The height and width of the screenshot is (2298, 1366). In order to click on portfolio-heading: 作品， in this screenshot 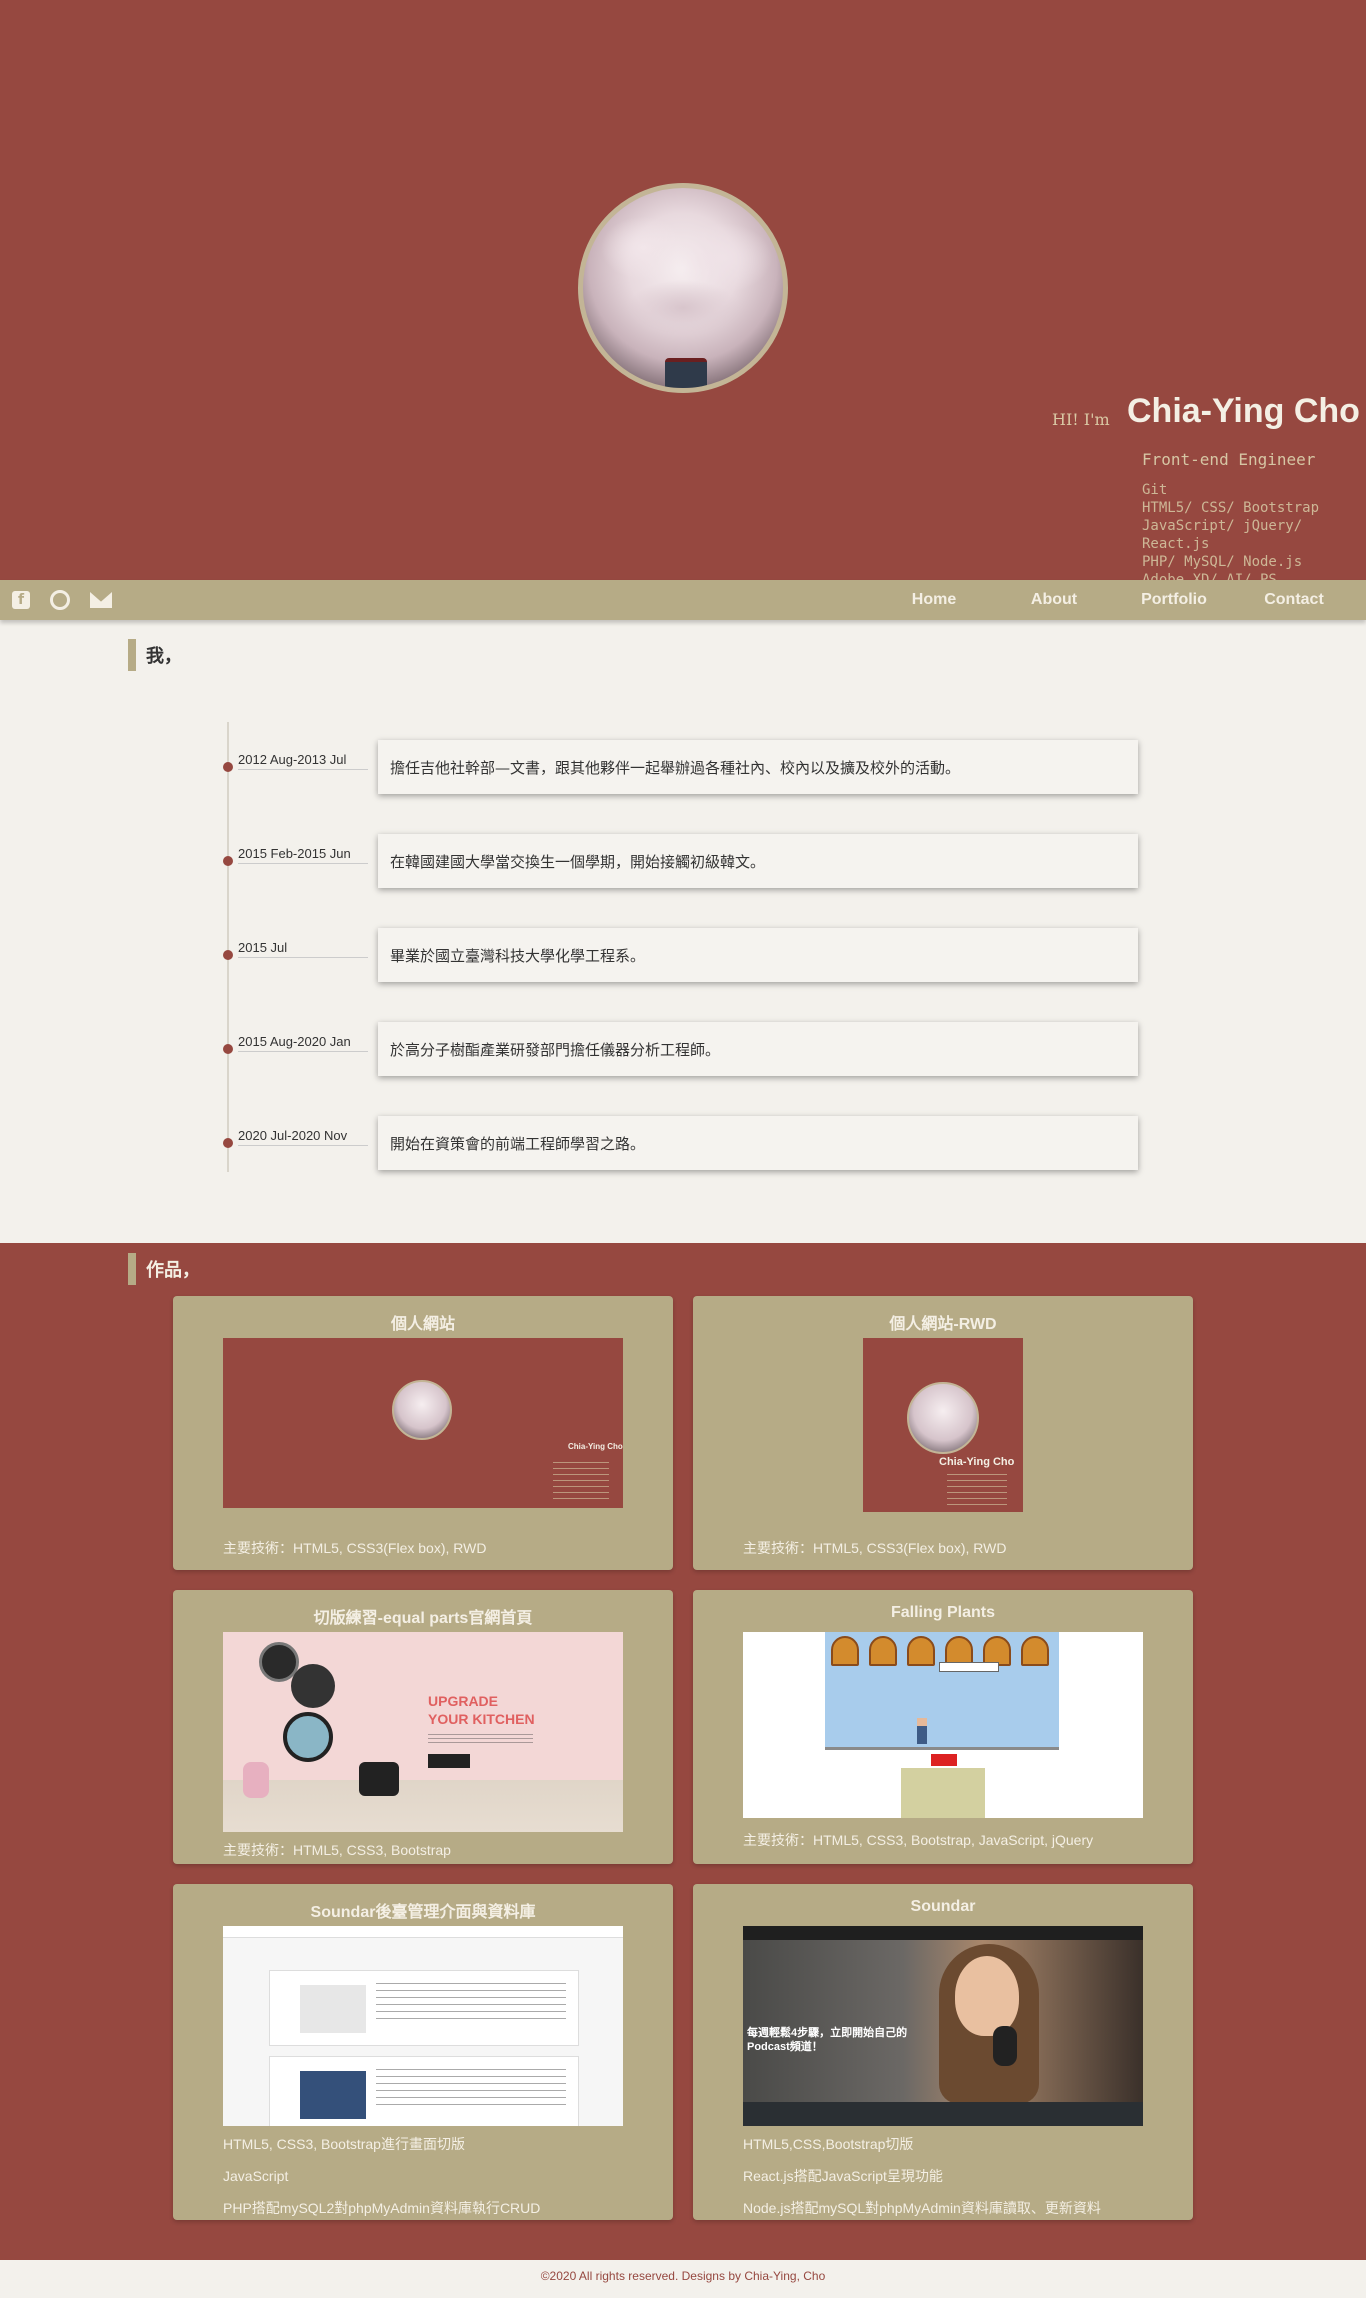, I will do `click(164, 1269)`.